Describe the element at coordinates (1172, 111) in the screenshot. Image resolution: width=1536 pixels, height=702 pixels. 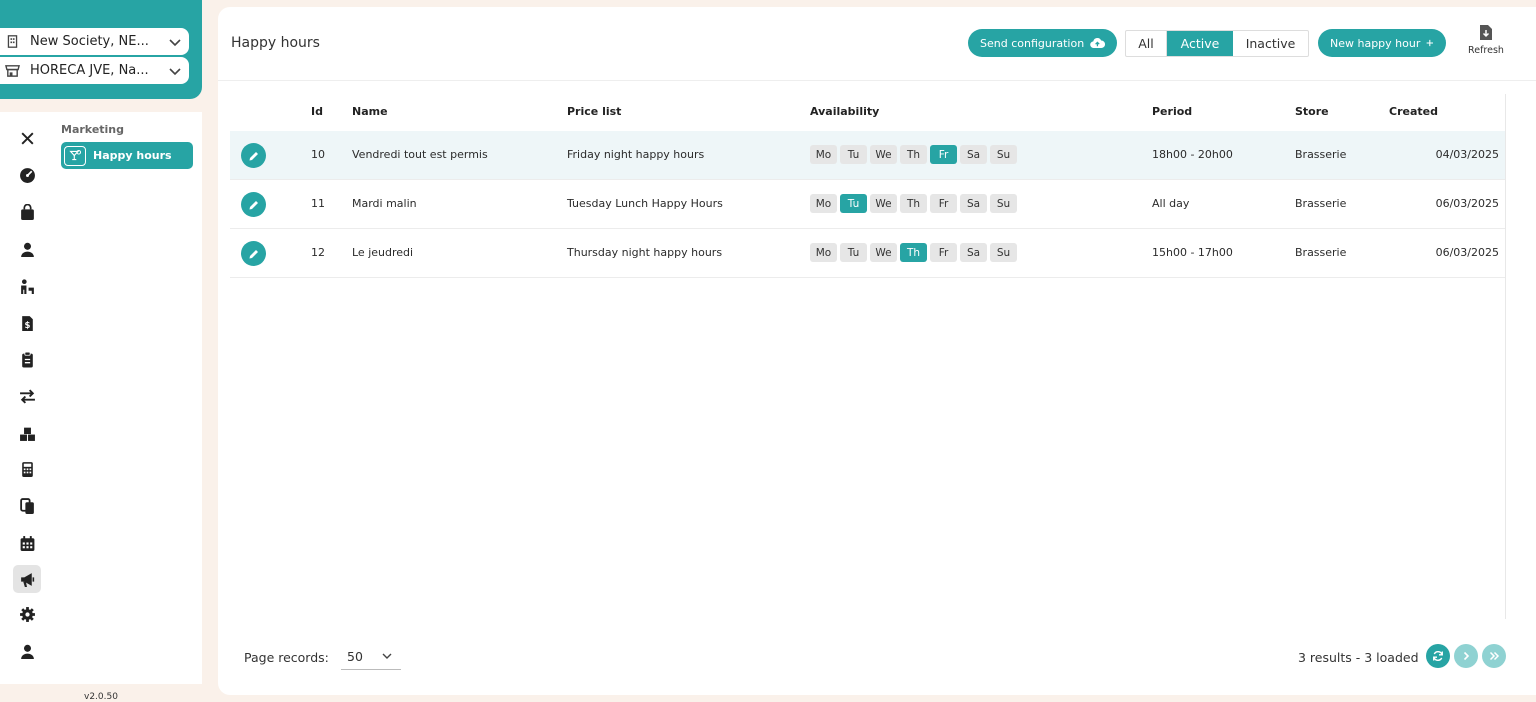
I see `column-header-period: Period` at that location.